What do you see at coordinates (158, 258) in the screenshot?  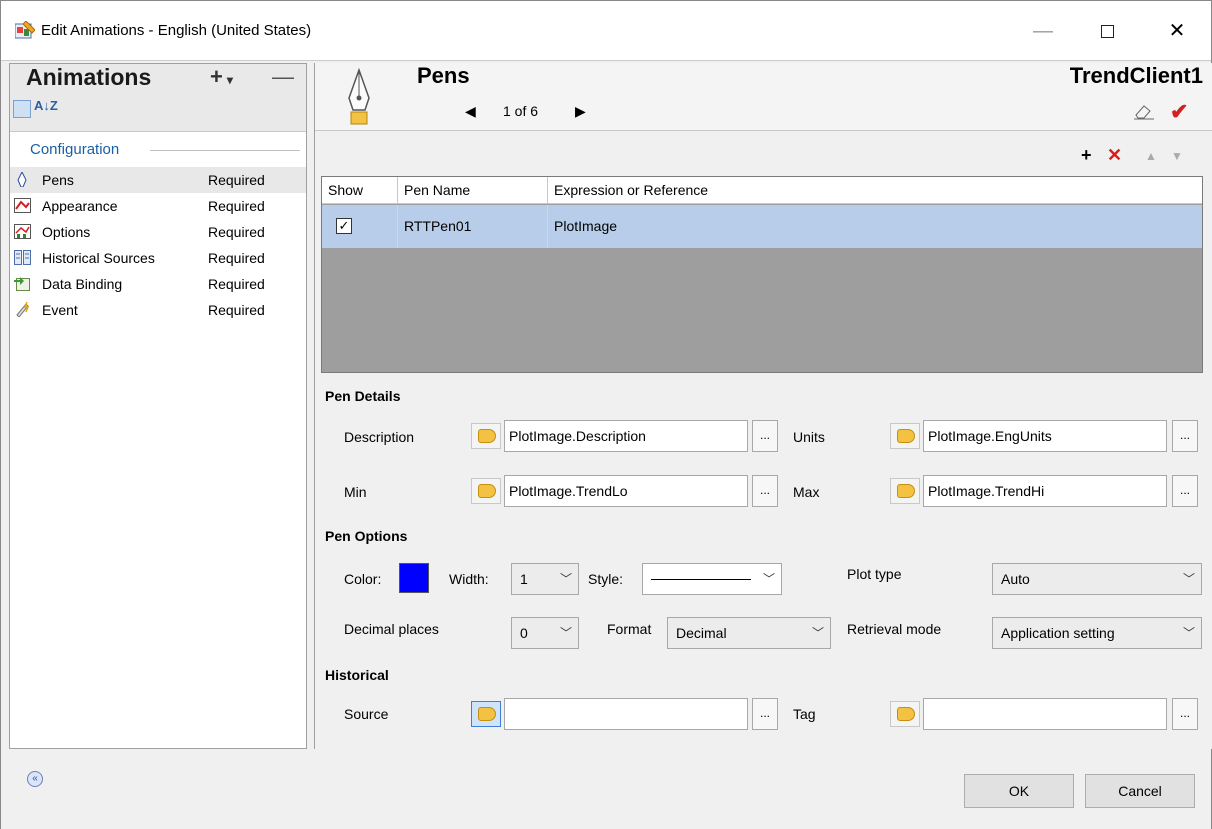 I see `nav-item-historical-sources: Historical Sources Required` at bounding box center [158, 258].